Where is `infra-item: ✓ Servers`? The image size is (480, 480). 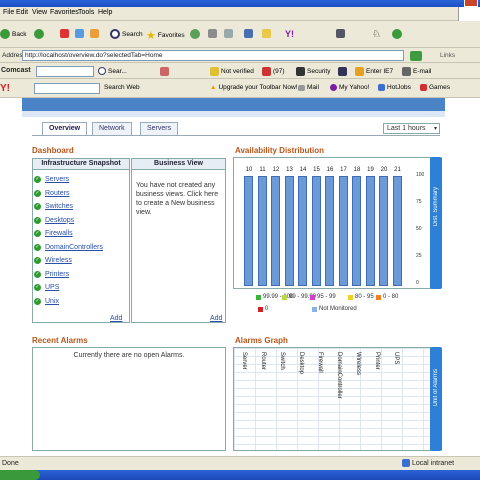 infra-item: ✓ Servers is located at coordinates (51, 179).